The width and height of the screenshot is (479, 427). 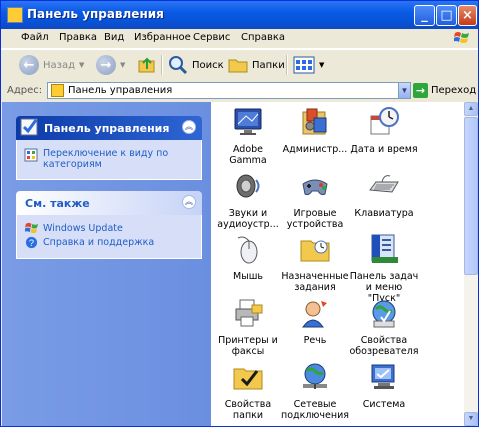 I want to click on address-dropdown-button: ▼, so click(x=404, y=90).